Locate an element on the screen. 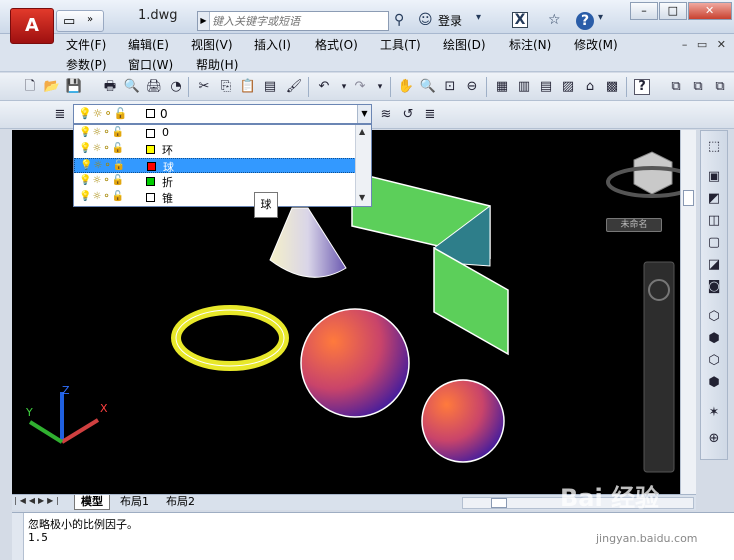 This screenshot has height=560, width=734. menu-edit: 编辑(E) is located at coordinates (148, 44).